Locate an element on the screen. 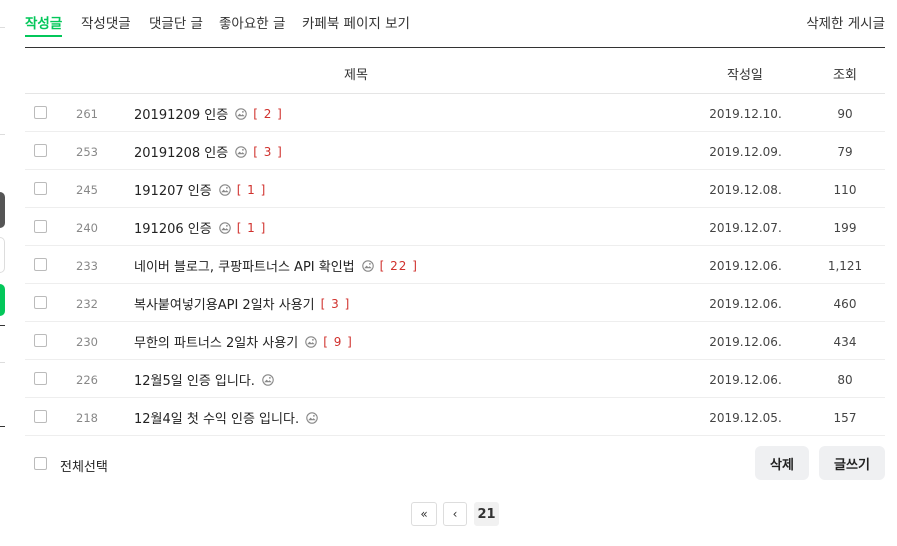 The image size is (897, 546). title-cell: 191206 인증 [ 1 ] is located at coordinates (200, 228).